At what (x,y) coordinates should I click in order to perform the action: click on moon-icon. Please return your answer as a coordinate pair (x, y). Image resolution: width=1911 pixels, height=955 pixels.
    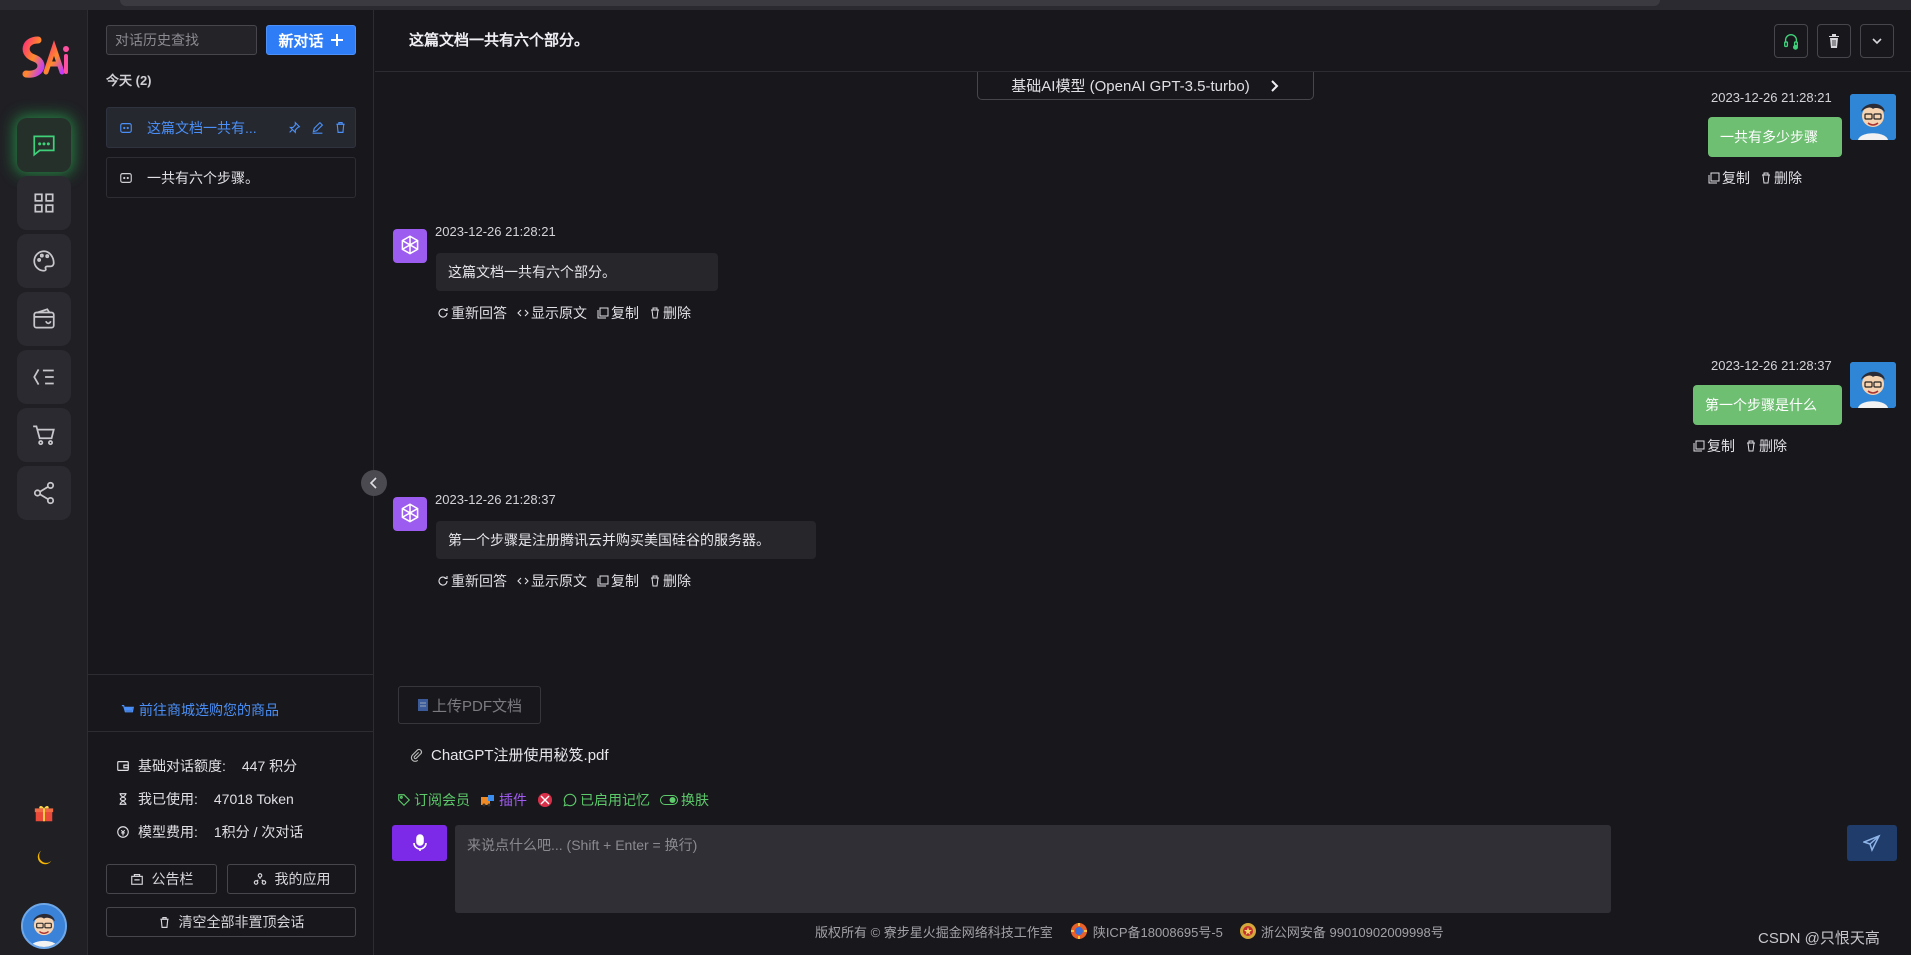
    Looking at the image, I should click on (44, 858).